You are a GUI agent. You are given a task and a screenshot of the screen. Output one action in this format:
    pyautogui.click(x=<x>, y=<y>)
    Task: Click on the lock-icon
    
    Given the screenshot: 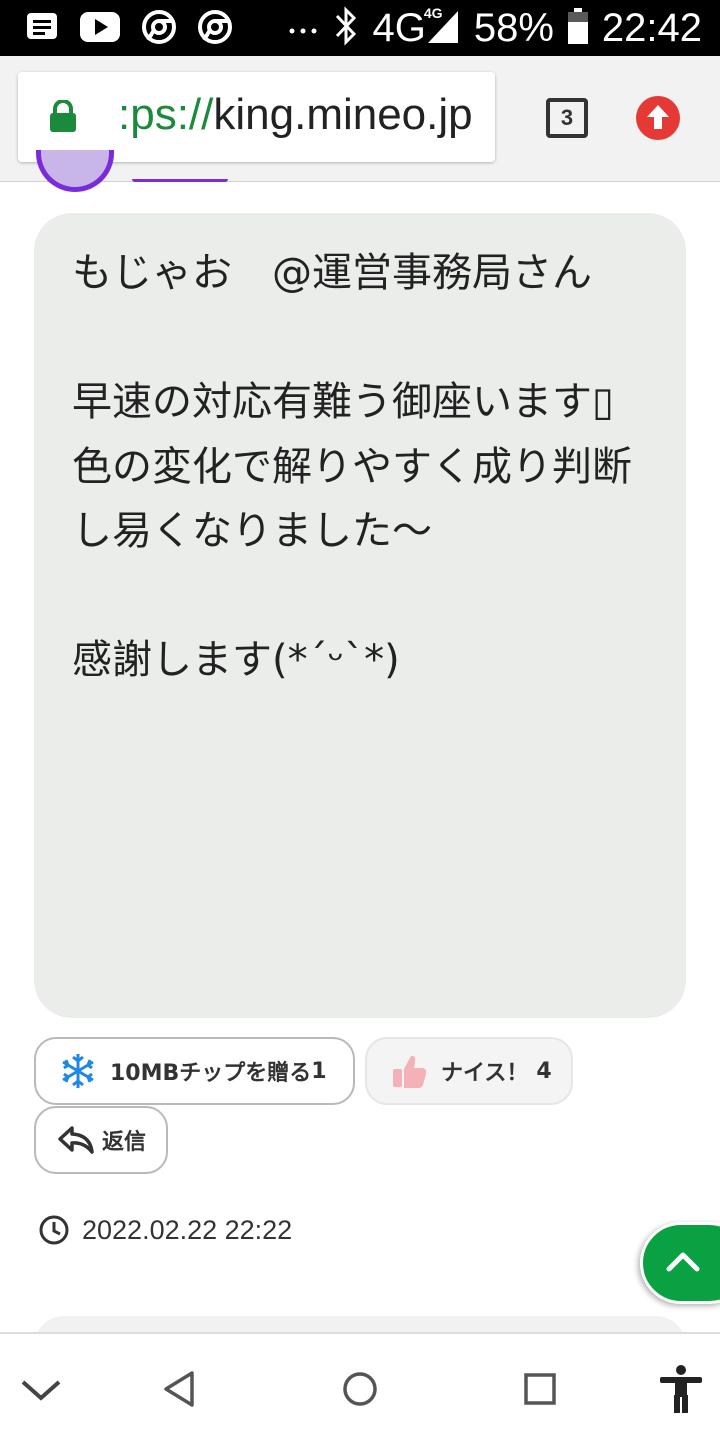 What is the action you would take?
    pyautogui.click(x=63, y=116)
    